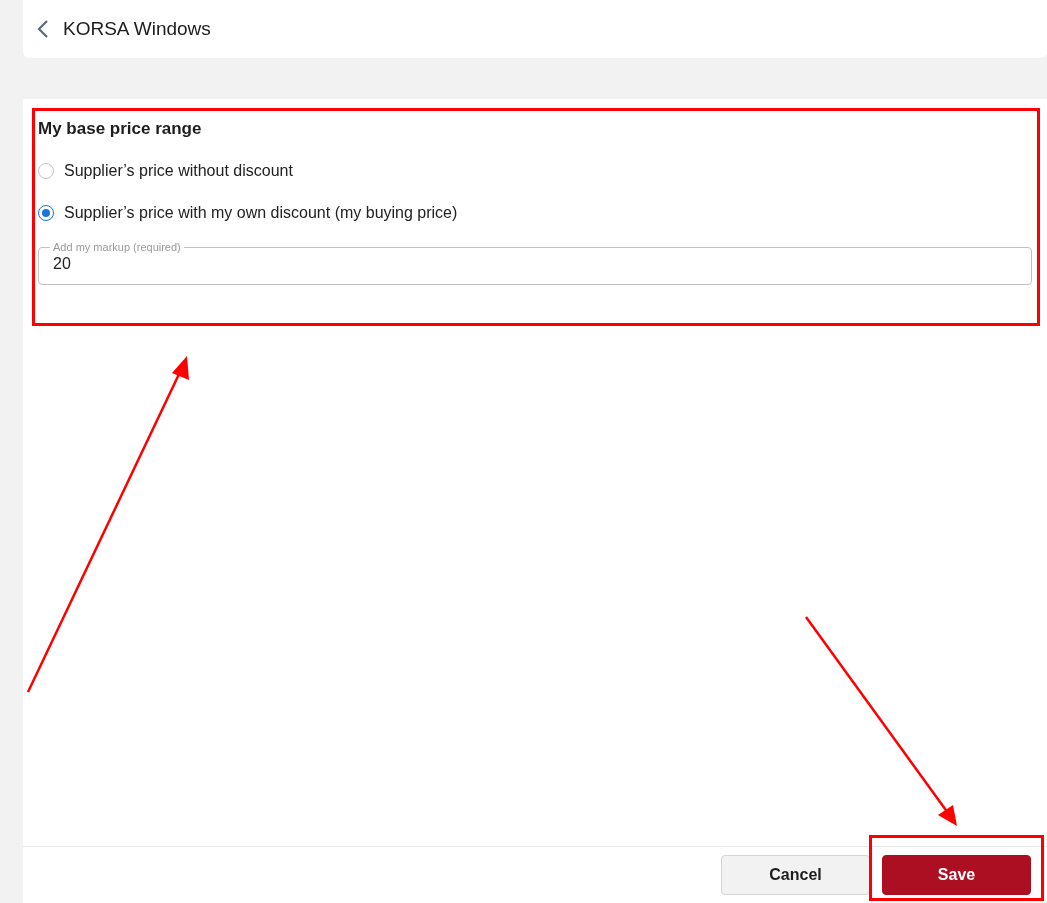 Image resolution: width=1047 pixels, height=903 pixels. Describe the element at coordinates (117, 247) in the screenshot. I see `field-label: Add my markup (required)` at that location.